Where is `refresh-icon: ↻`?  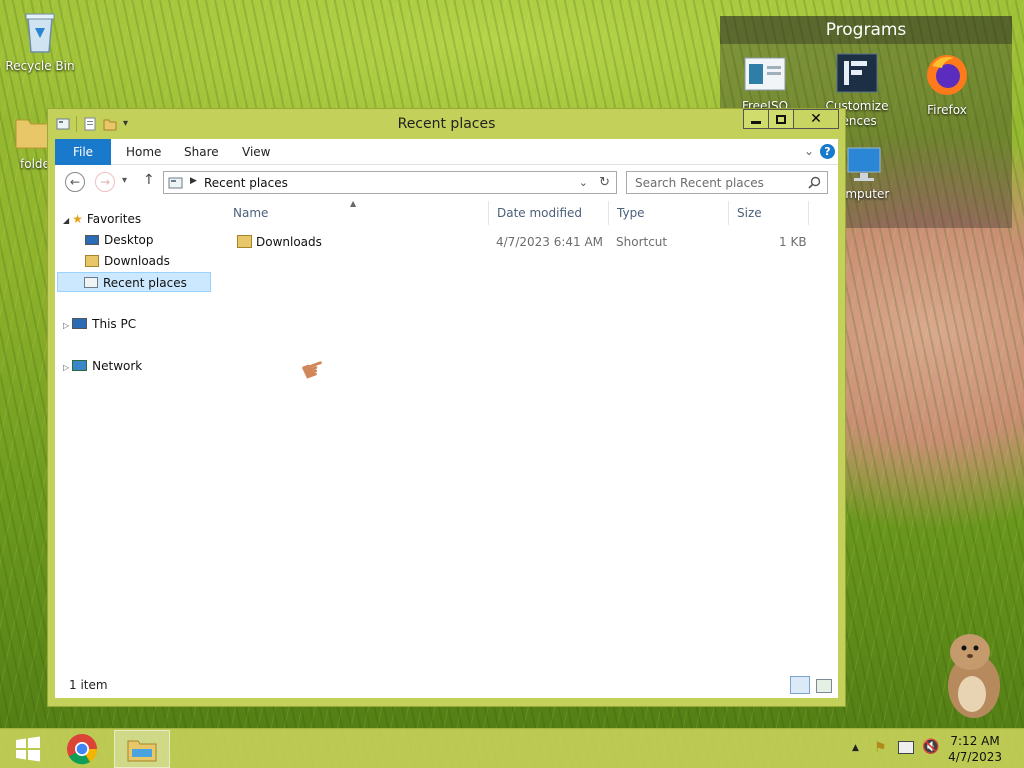 refresh-icon: ↻ is located at coordinates (604, 182).